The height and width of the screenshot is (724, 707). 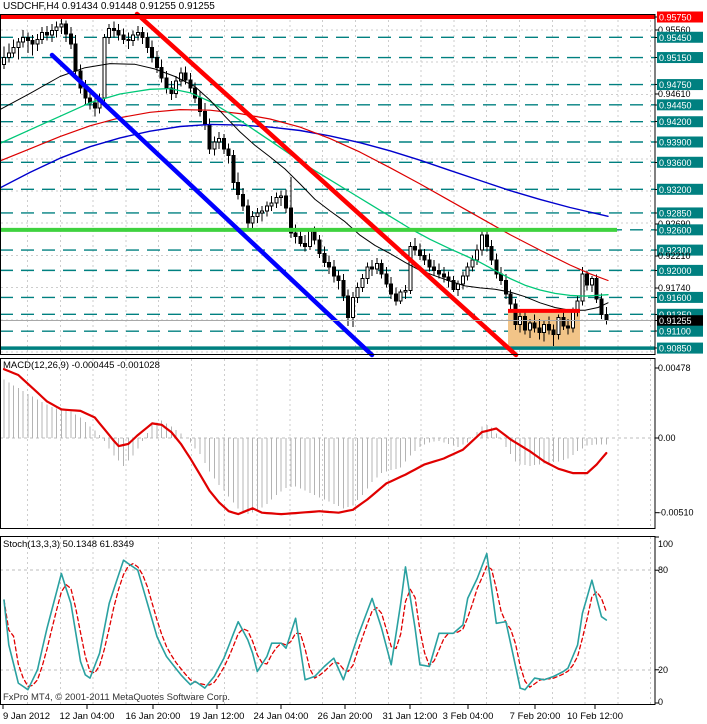 What do you see at coordinates (663, 570) in the screenshot?
I see `stoch-axis-label-80: 80` at bounding box center [663, 570].